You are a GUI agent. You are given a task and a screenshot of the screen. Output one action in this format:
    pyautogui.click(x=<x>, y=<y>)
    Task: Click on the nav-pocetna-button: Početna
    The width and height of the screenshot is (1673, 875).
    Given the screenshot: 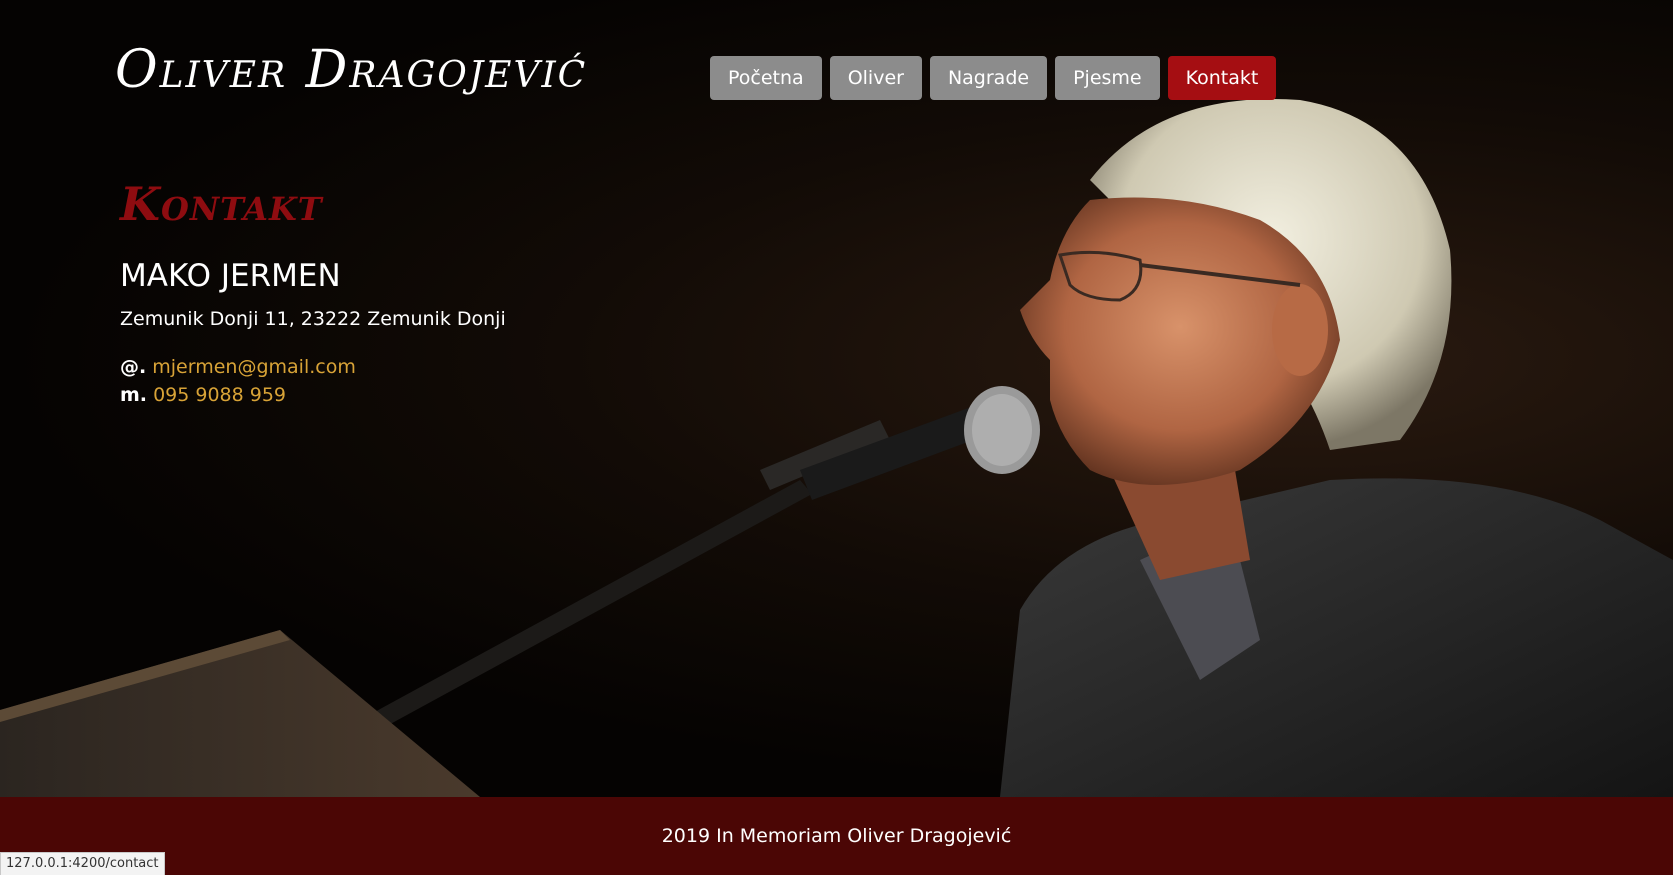 What is the action you would take?
    pyautogui.click(x=766, y=78)
    